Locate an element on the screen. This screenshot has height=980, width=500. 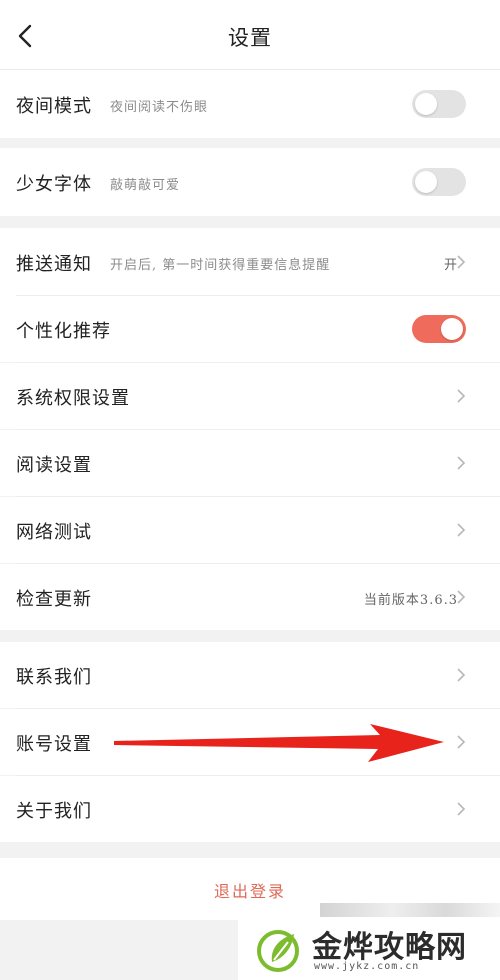
page-title: 设置 is located at coordinates (250, 38).